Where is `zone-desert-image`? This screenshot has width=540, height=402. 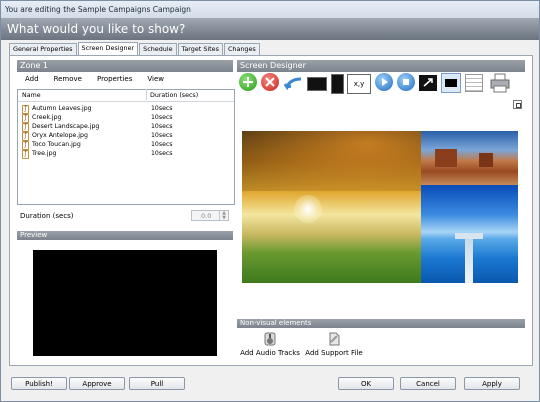 zone-desert-image is located at coordinates (469, 158).